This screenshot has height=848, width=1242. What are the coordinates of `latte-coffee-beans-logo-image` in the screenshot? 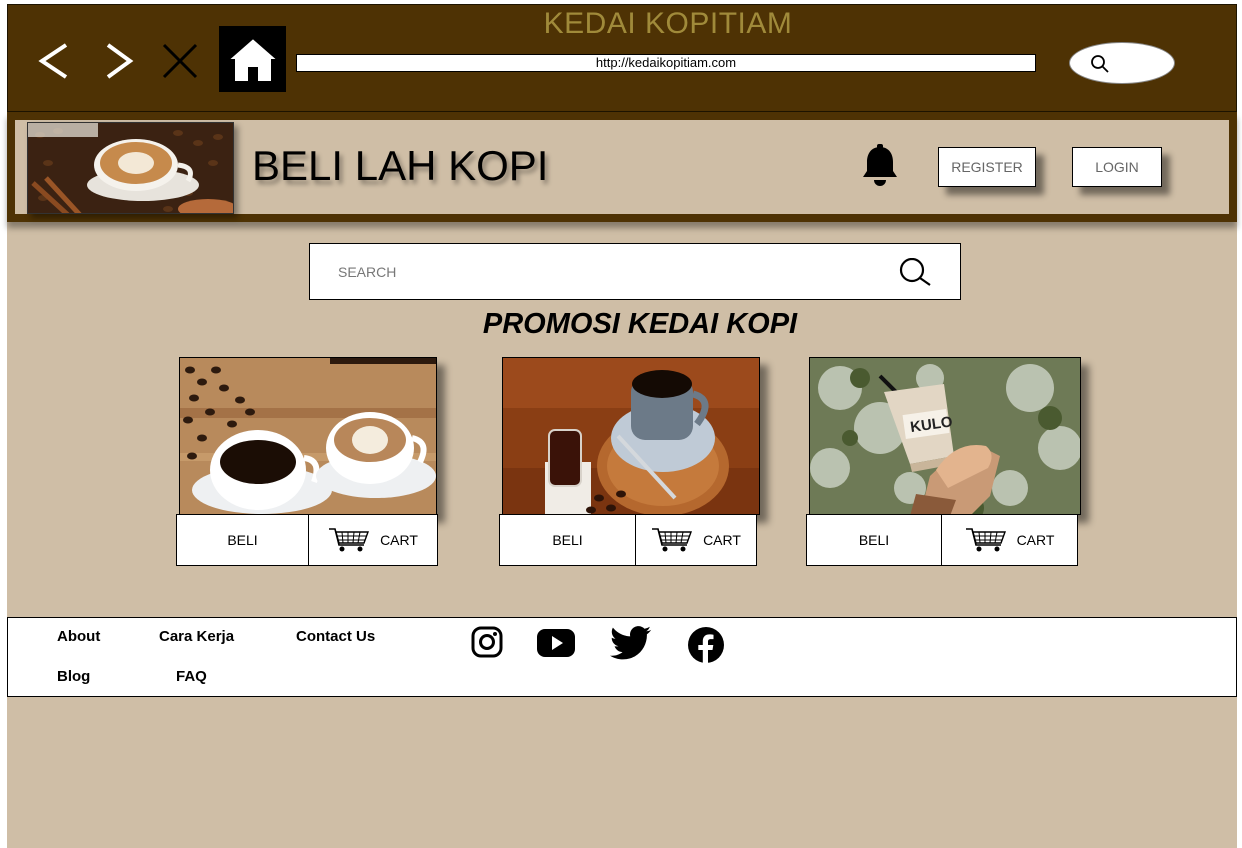 It's located at (130, 168).